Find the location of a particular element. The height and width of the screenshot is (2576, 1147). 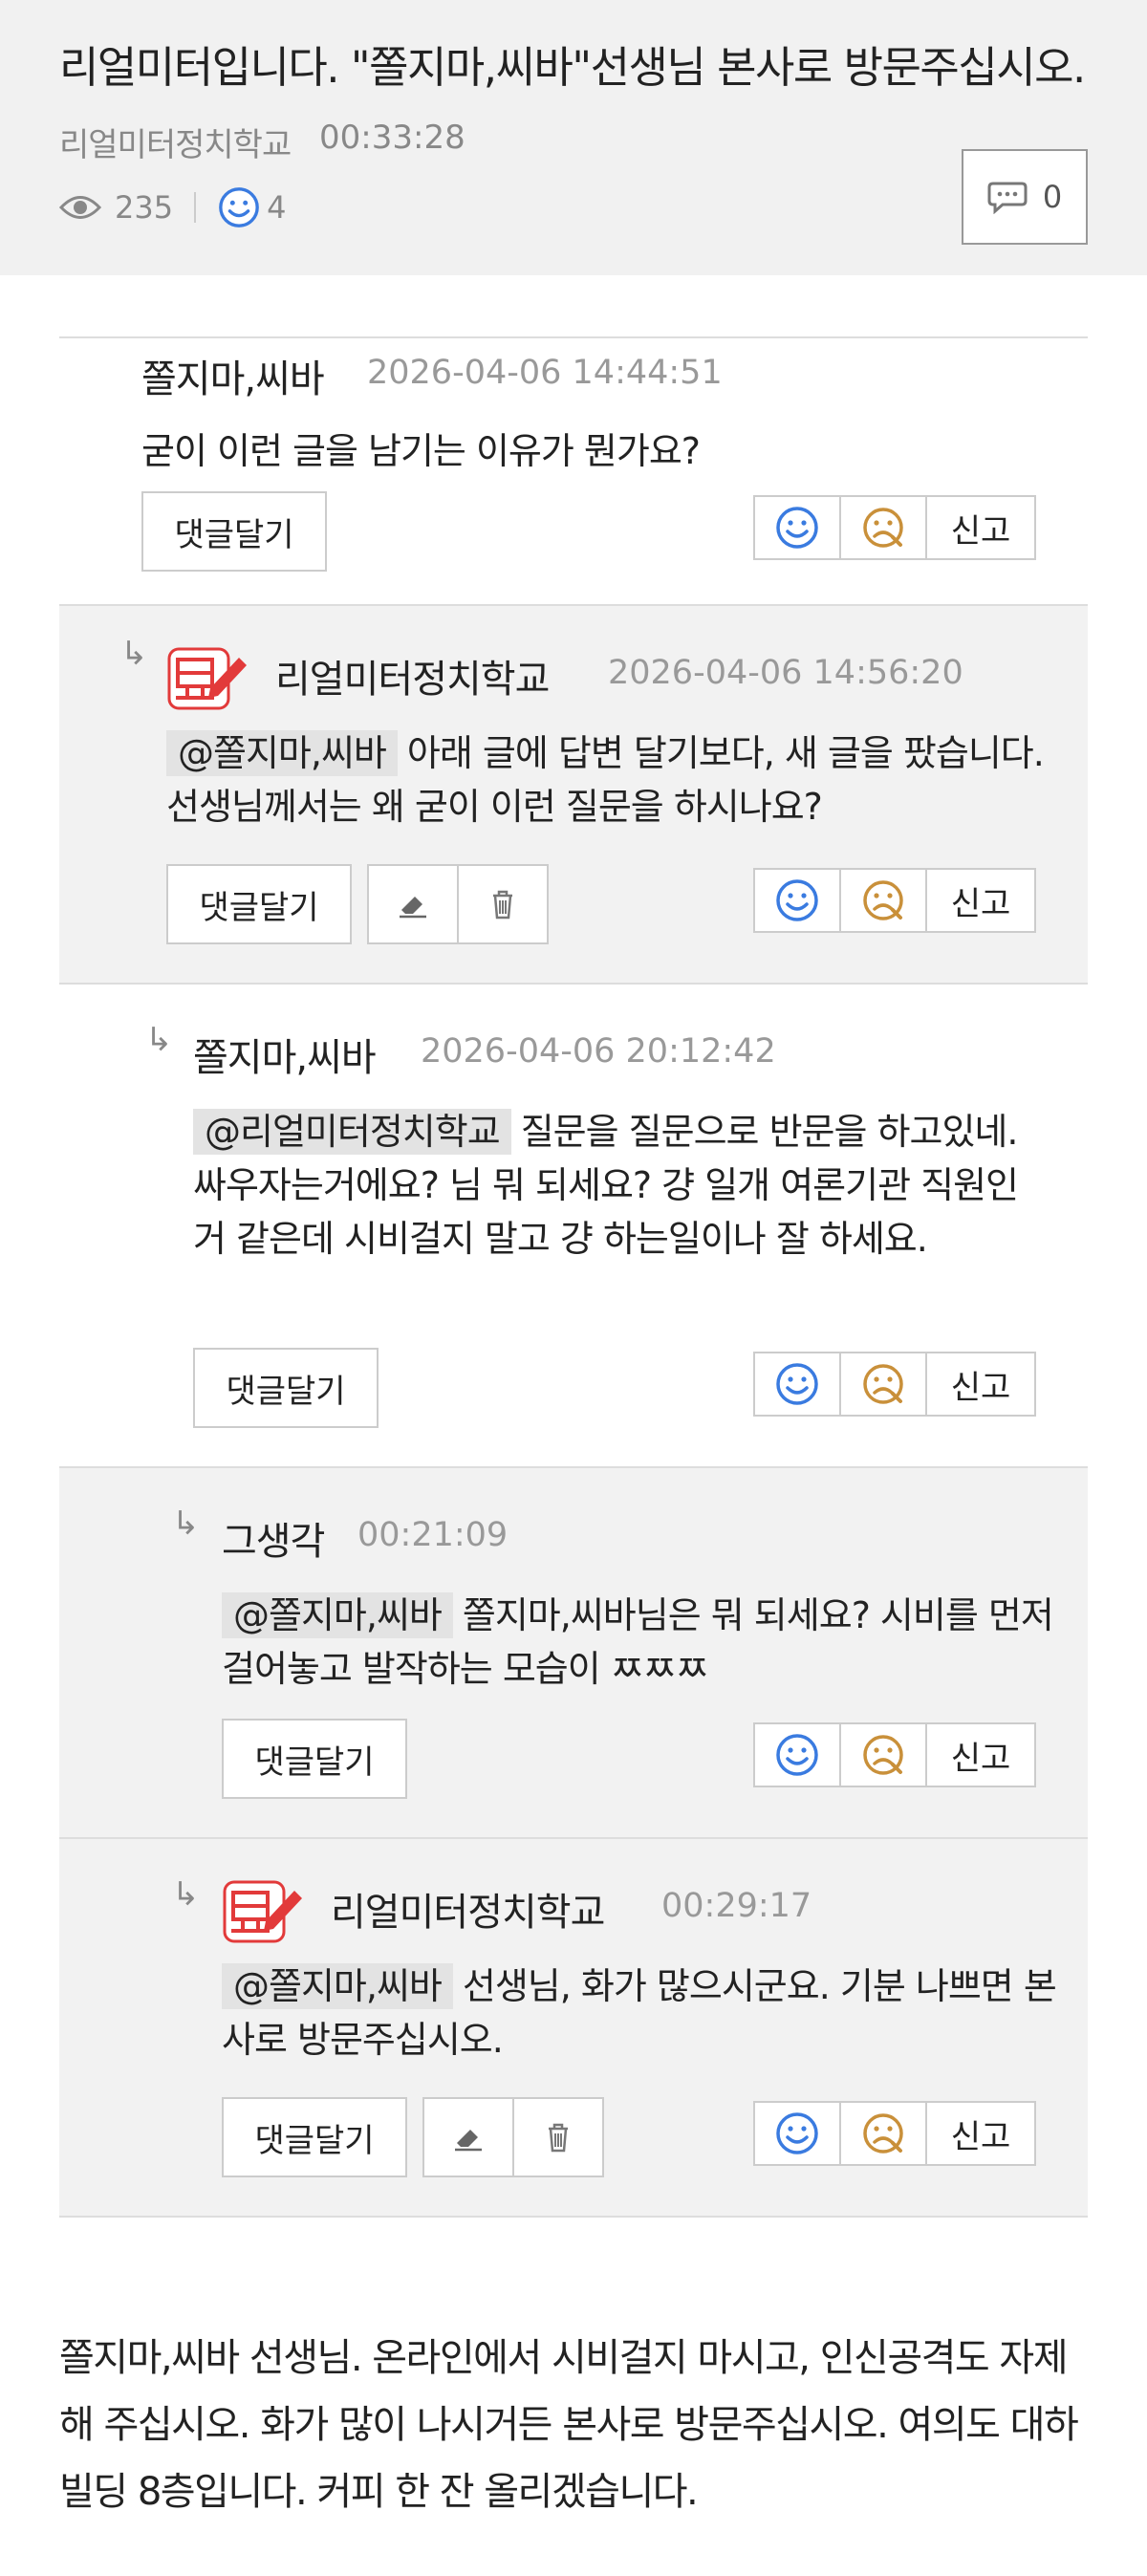

comment-count-button: 0 is located at coordinates (1025, 197).